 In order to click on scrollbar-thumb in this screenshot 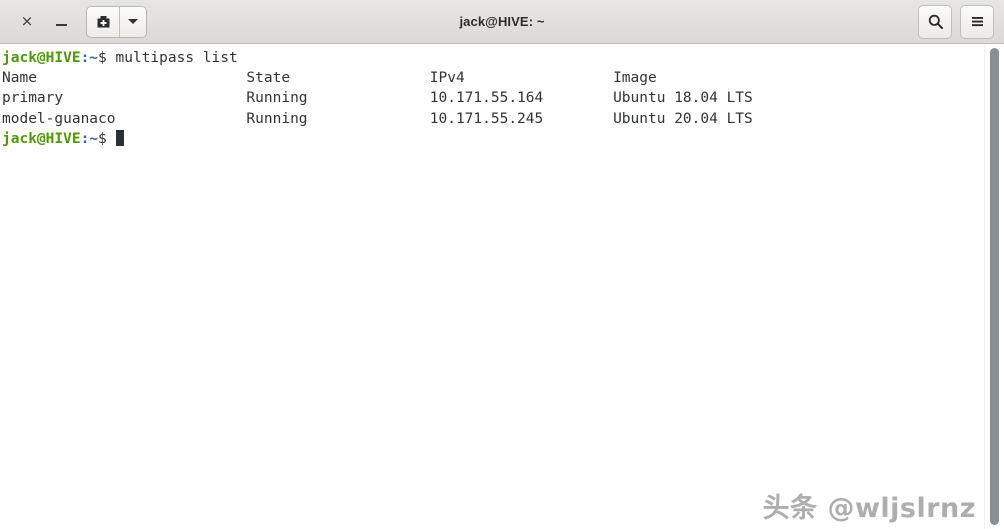, I will do `click(994, 286)`.